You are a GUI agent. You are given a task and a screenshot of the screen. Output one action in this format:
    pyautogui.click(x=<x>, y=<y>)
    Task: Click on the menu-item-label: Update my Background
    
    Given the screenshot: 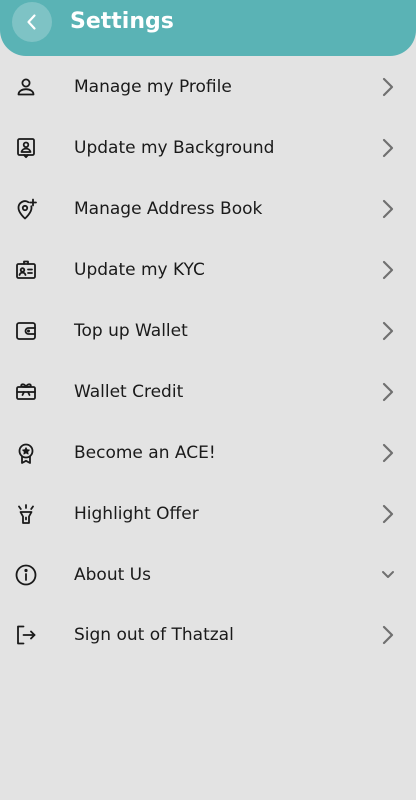 What is the action you would take?
    pyautogui.click(x=174, y=148)
    